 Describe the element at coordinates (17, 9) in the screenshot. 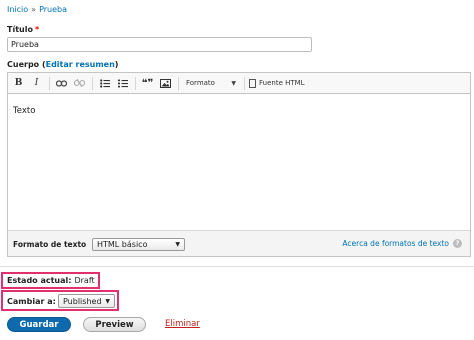

I see `breadcrumb-home-link: Inicio` at that location.